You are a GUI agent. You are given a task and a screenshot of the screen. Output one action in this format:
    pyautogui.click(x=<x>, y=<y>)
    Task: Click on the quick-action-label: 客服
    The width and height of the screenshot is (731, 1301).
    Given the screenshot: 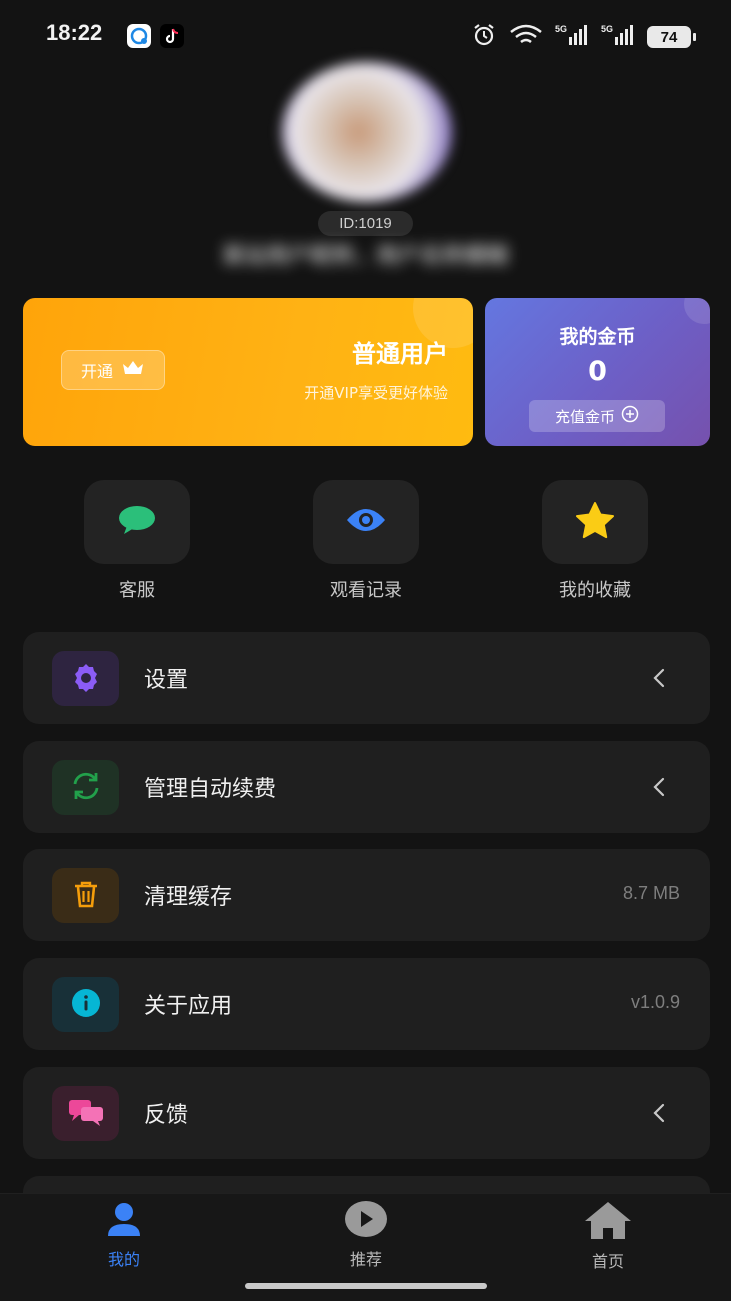 What is the action you would take?
    pyautogui.click(x=137, y=590)
    